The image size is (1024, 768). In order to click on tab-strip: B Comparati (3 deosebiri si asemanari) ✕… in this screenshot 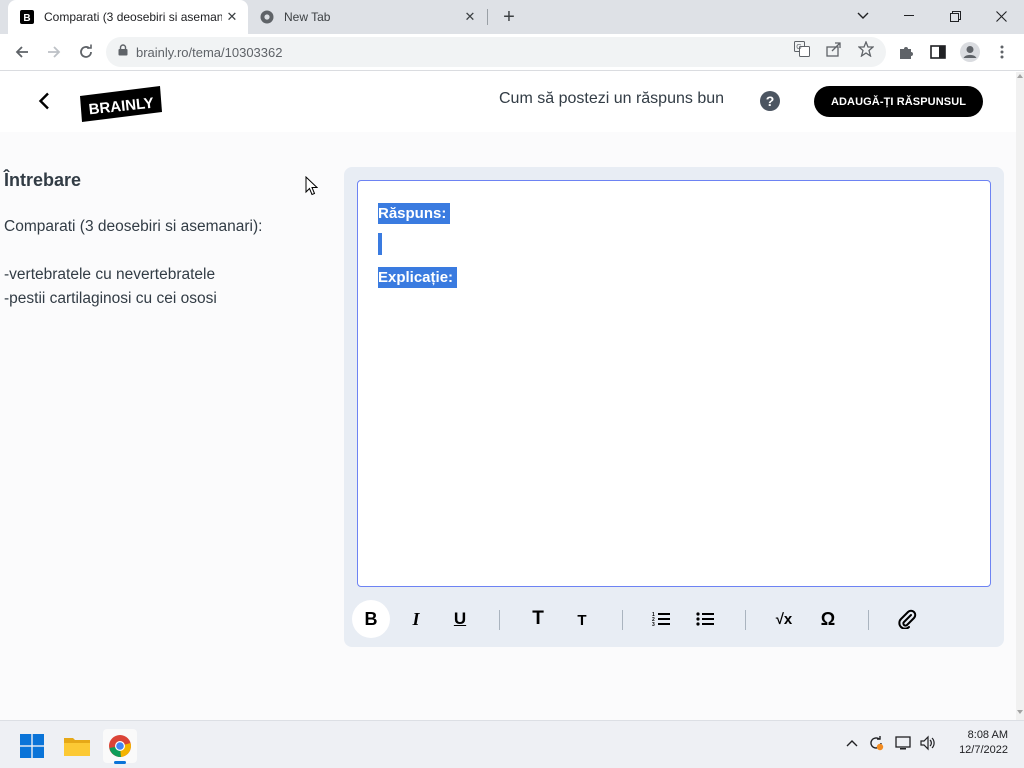, I will do `click(512, 17)`.